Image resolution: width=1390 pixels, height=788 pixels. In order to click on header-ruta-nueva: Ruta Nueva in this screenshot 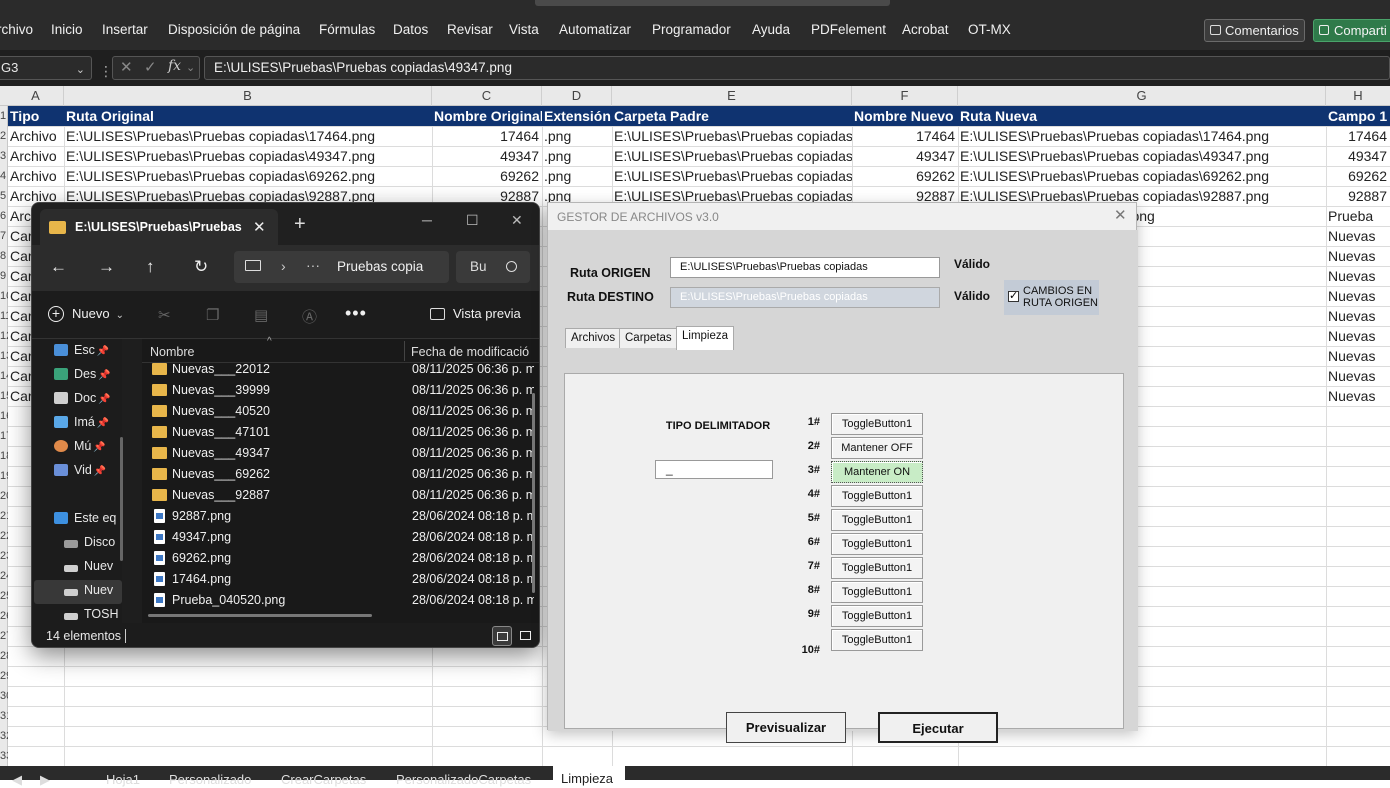, I will do `click(1142, 116)`.